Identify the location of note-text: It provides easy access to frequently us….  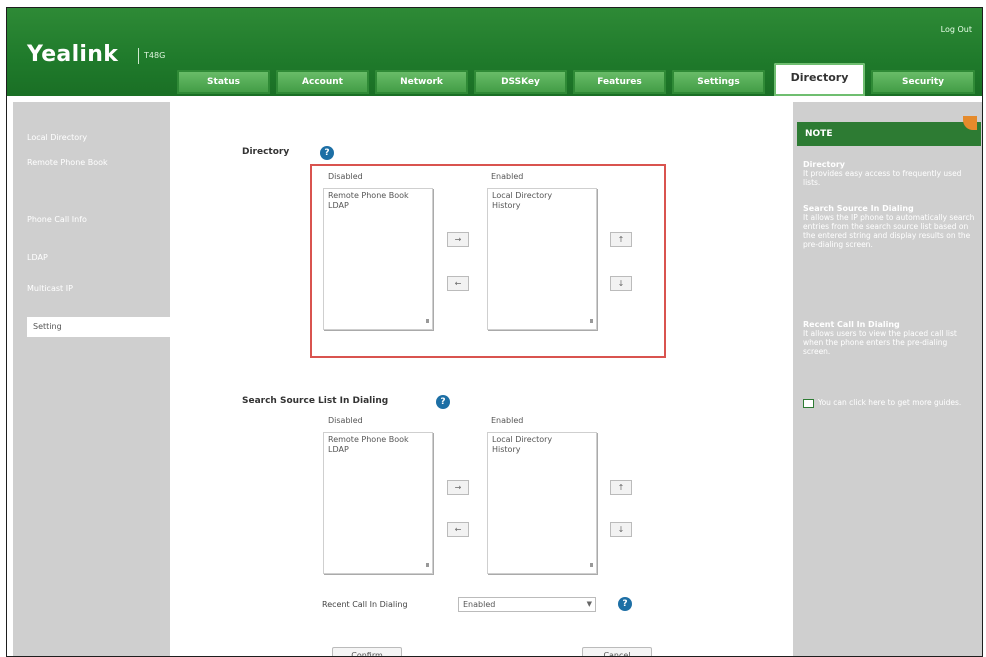
(882, 178).